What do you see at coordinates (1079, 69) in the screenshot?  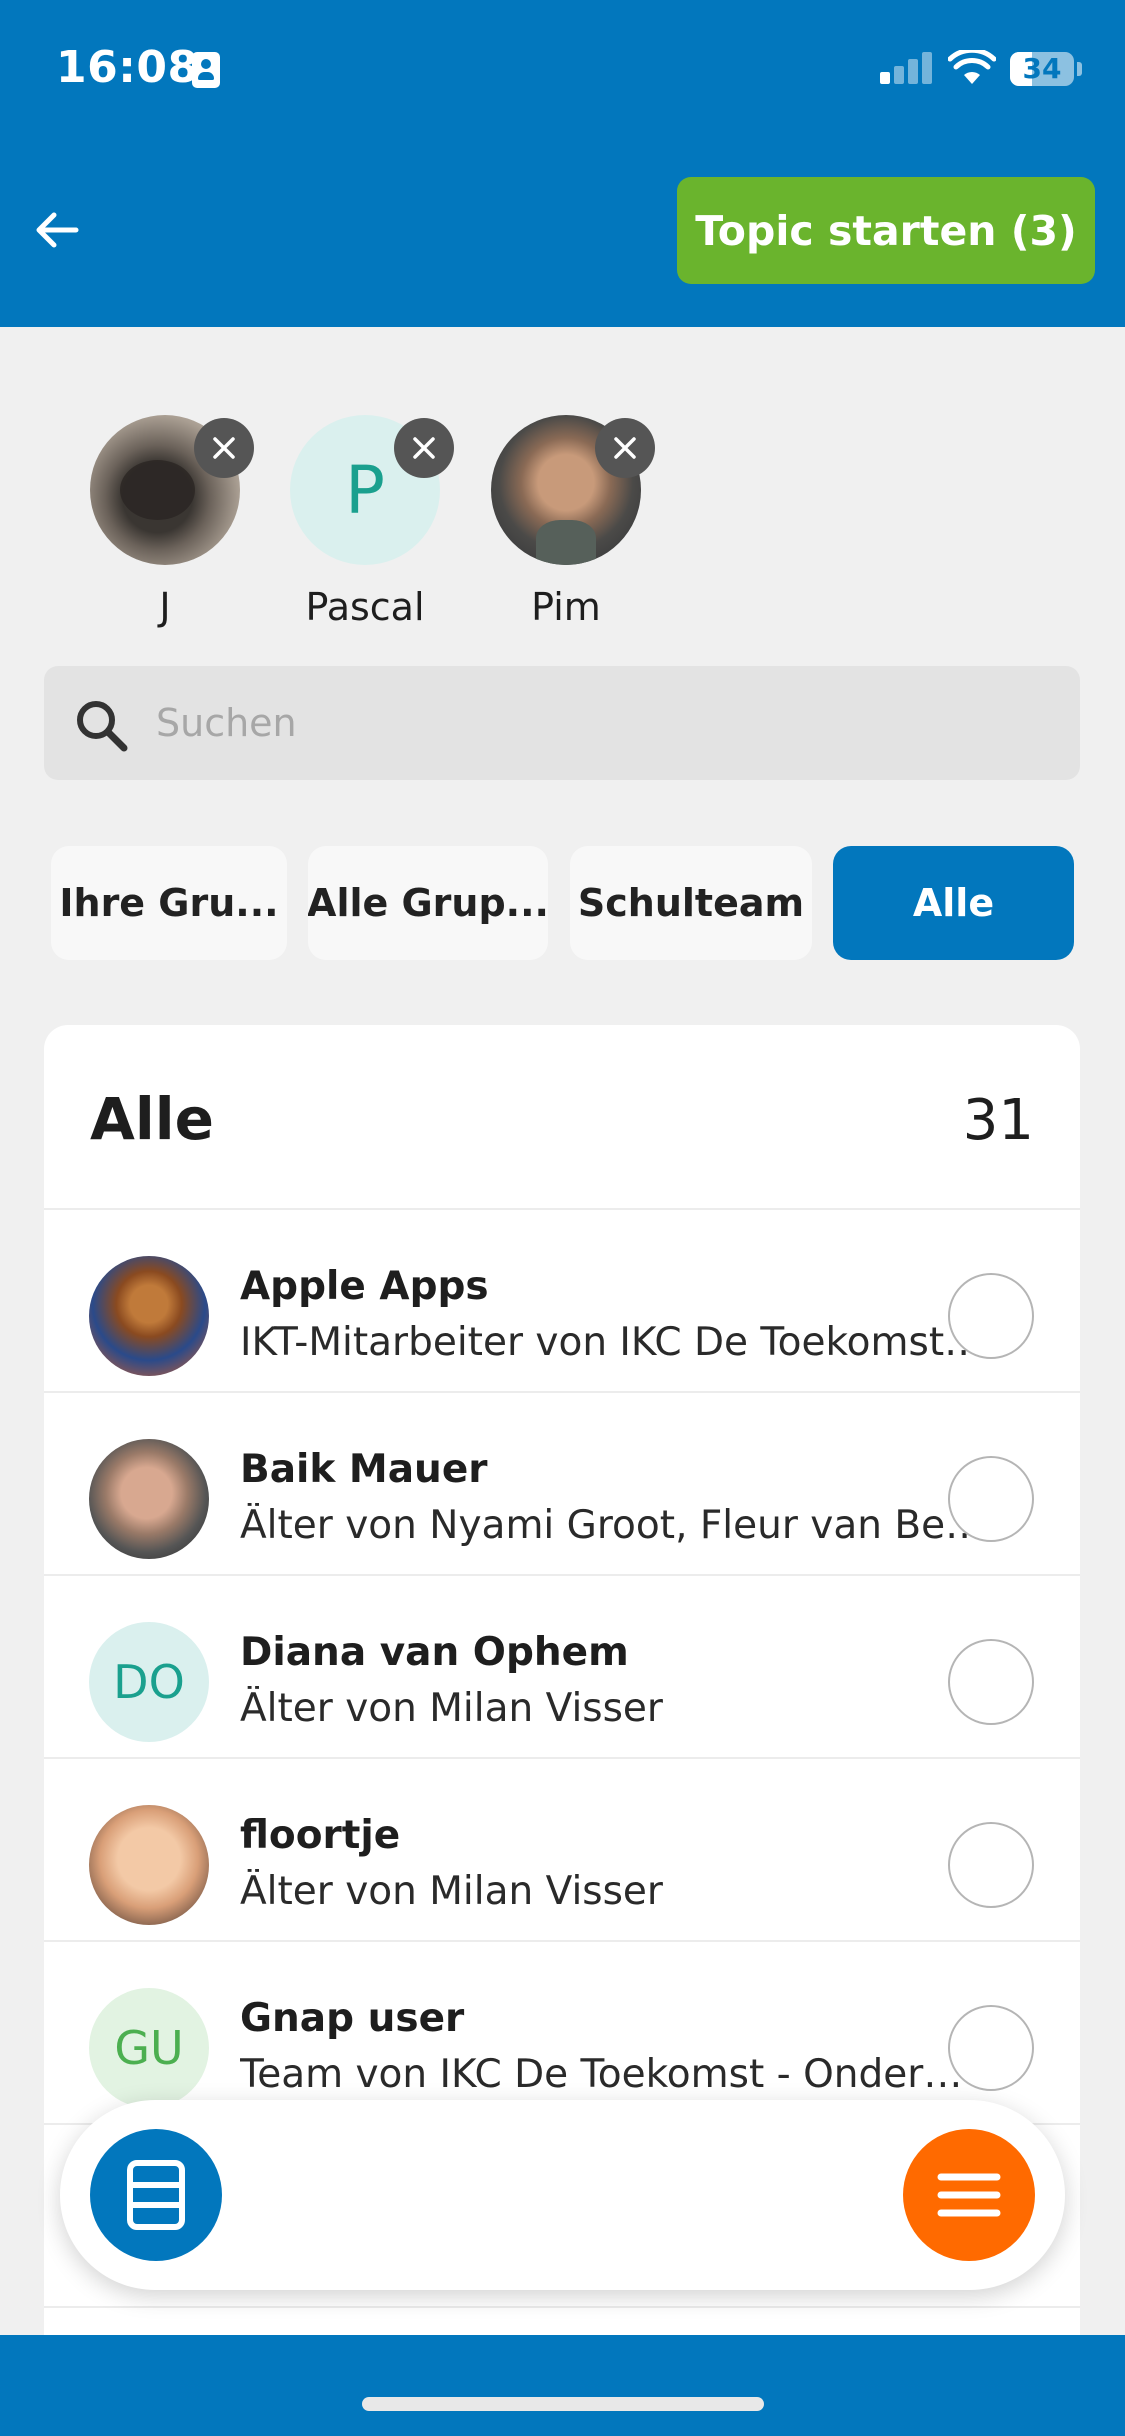 I see `battery-tip` at bounding box center [1079, 69].